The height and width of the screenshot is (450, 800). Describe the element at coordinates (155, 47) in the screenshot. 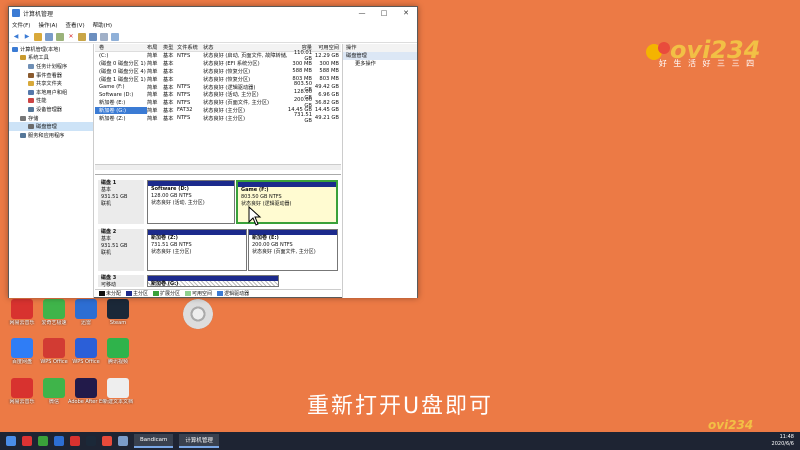

I see `col-layout: 布局` at that location.